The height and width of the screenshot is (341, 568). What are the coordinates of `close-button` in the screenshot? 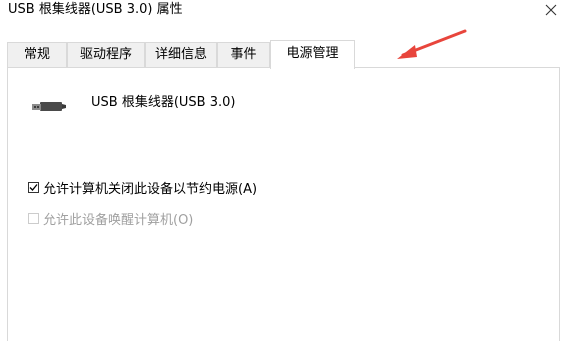 It's located at (551, 10).